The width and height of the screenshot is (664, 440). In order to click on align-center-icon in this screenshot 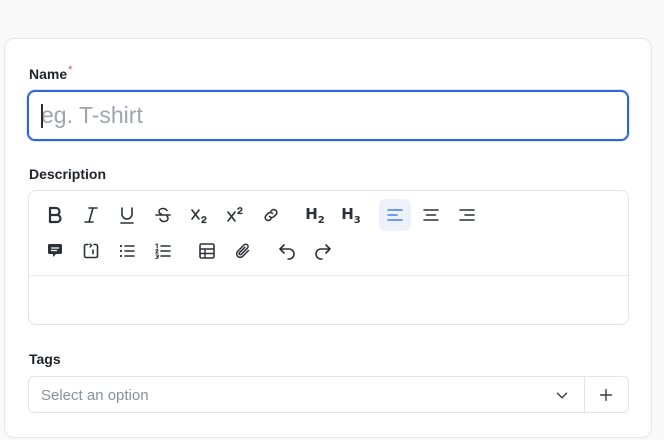, I will do `click(431, 215)`.